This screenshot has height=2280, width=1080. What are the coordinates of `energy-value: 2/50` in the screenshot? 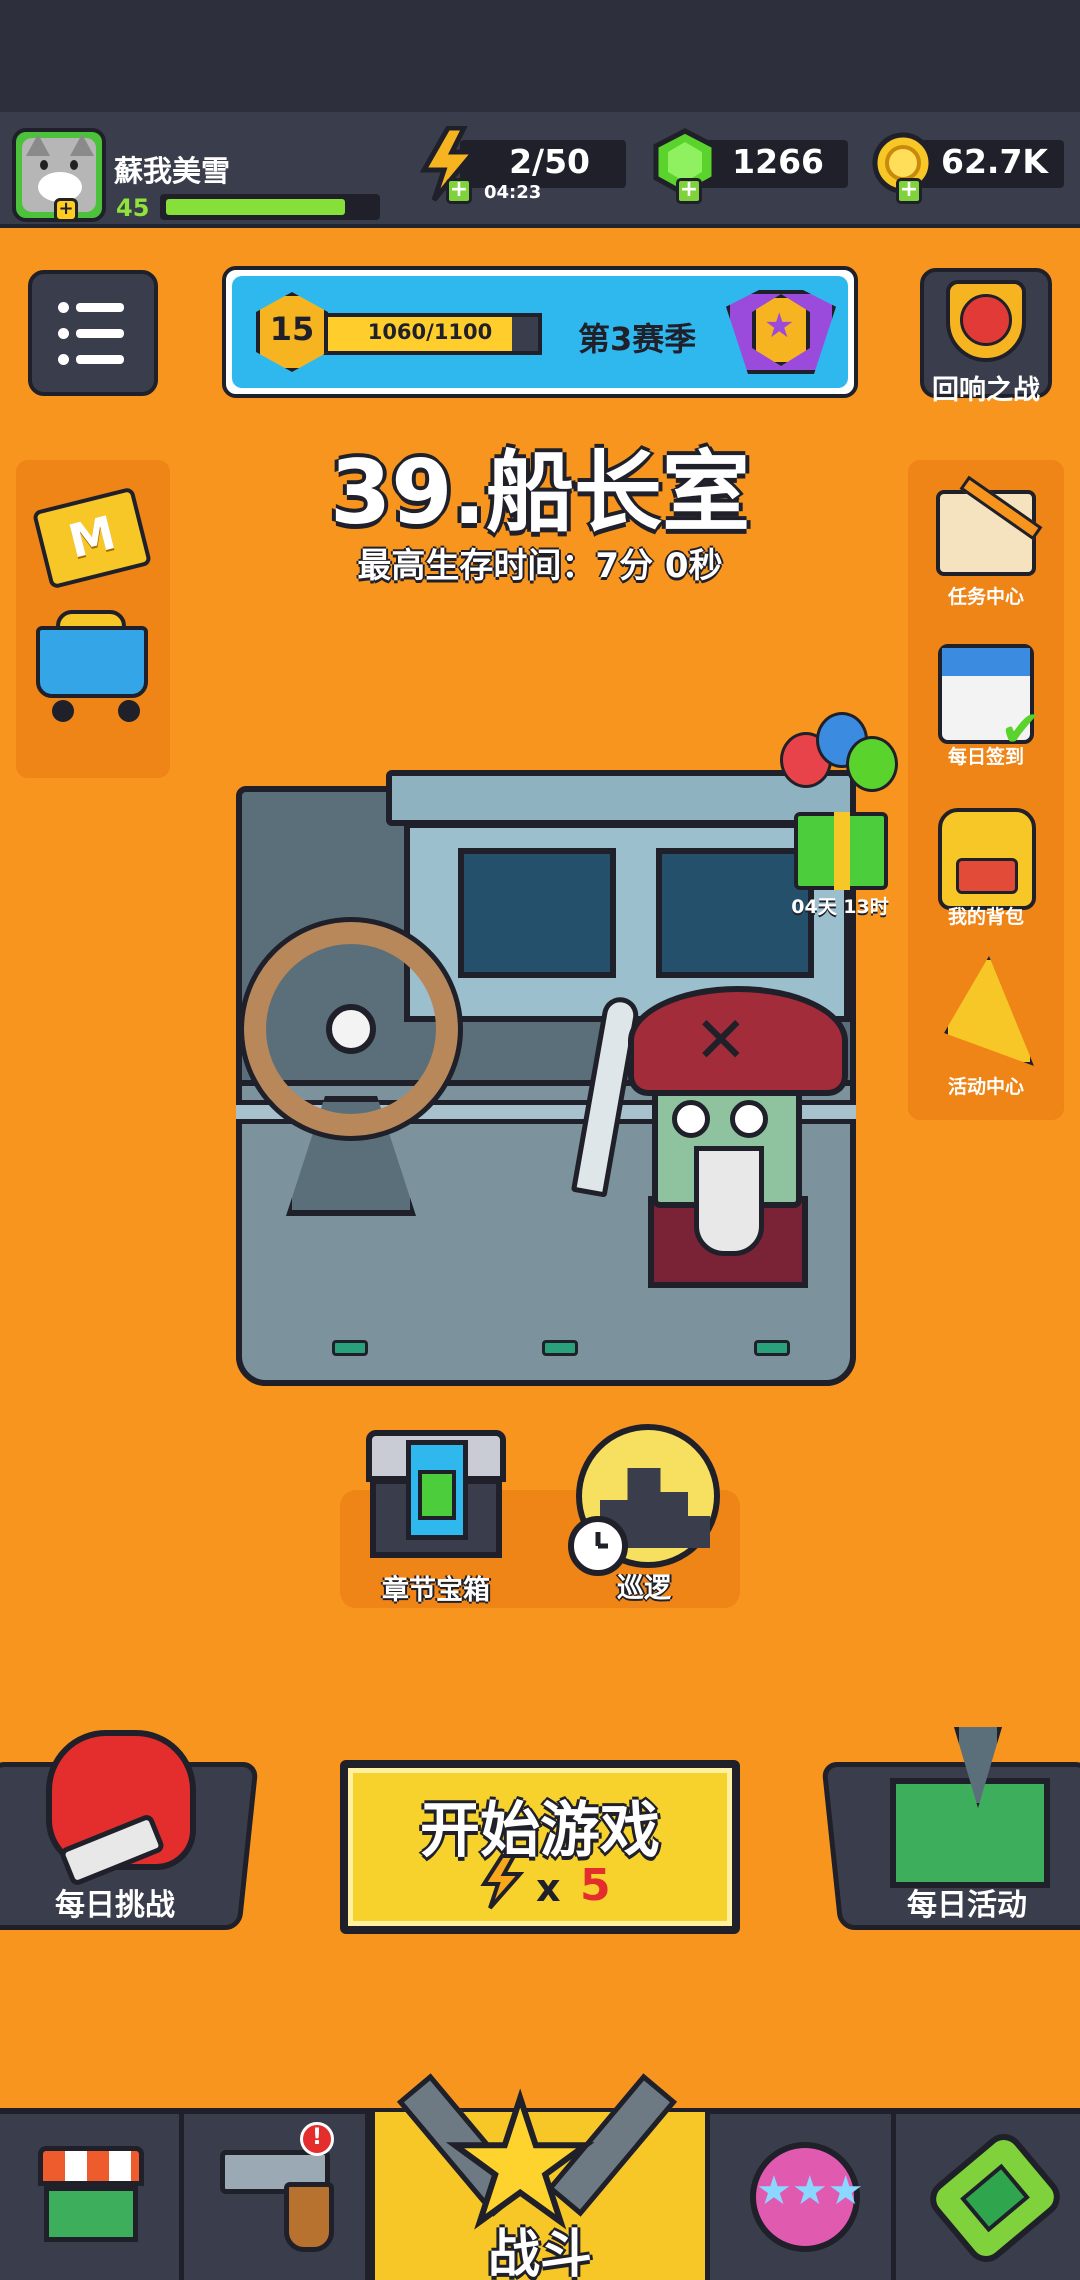 It's located at (549, 161).